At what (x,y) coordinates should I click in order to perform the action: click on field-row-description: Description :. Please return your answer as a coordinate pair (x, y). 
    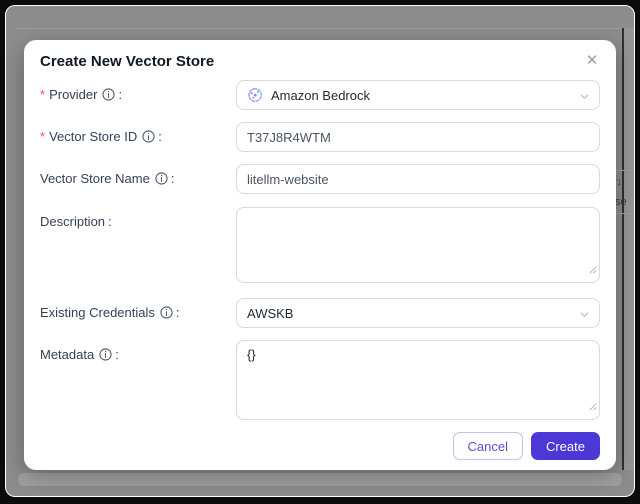
    Looking at the image, I should click on (320, 245).